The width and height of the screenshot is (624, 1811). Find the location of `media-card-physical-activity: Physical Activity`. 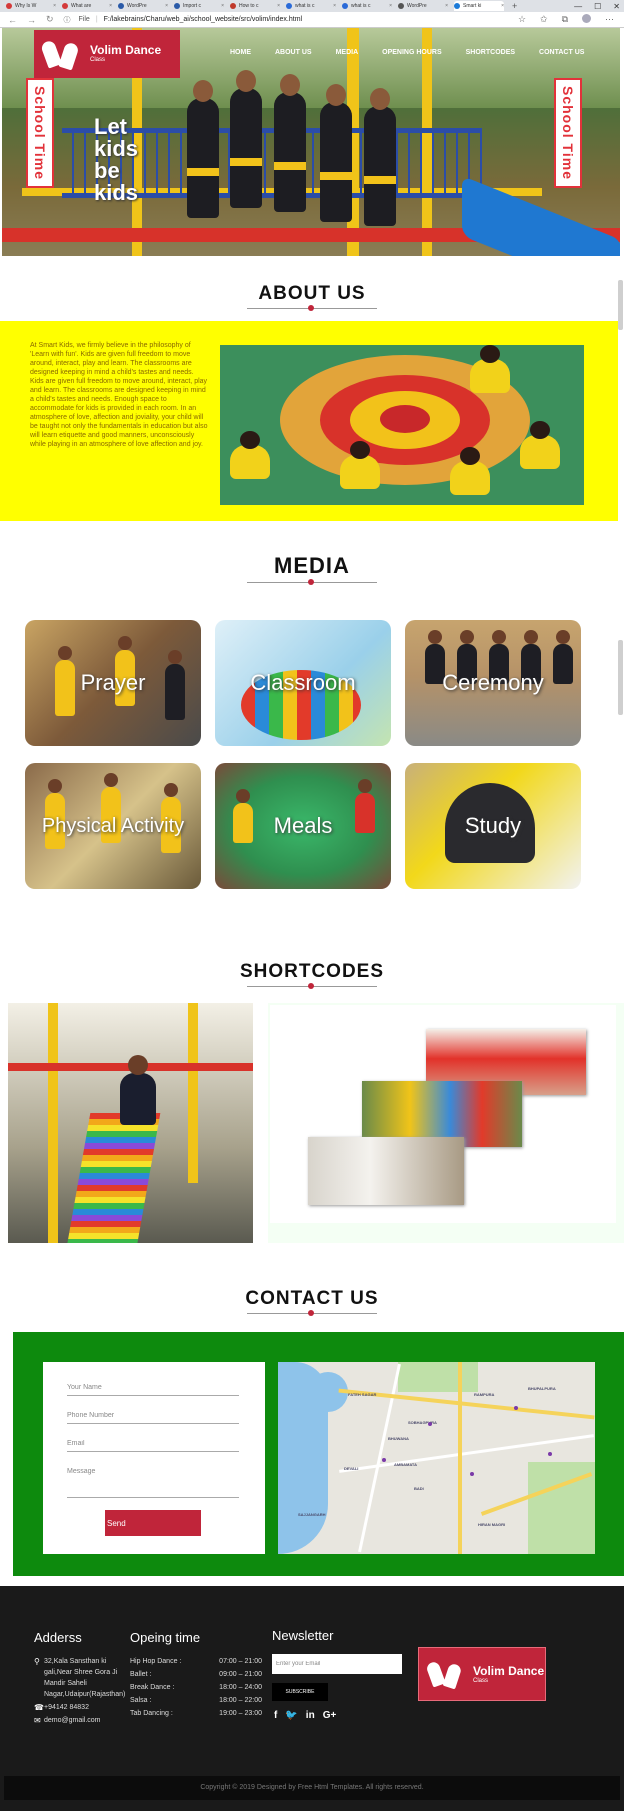

media-card-physical-activity: Physical Activity is located at coordinates (113, 826).